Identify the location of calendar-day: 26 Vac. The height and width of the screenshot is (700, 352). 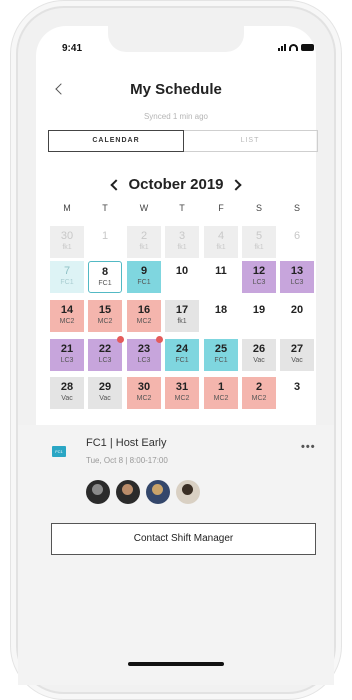
(259, 355).